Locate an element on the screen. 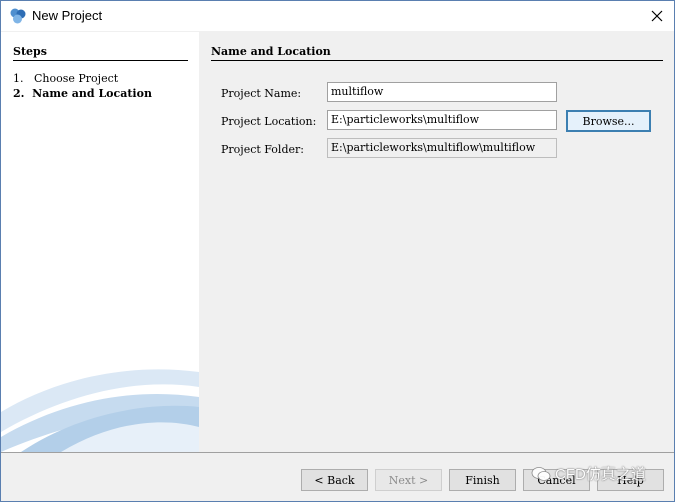  close-button is located at coordinates (657, 16).